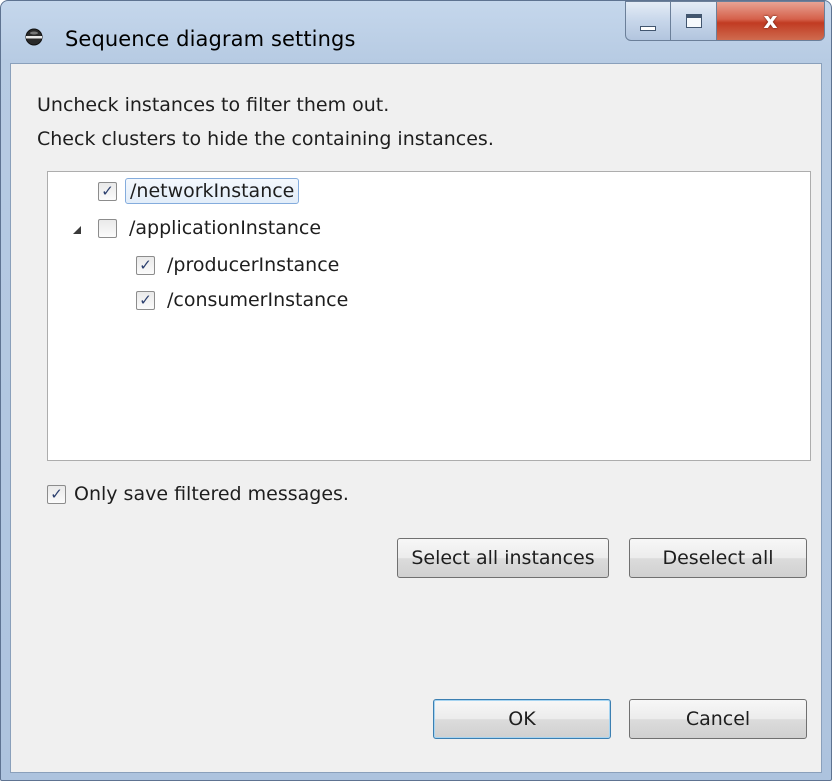 The height and width of the screenshot is (781, 832). What do you see at coordinates (648, 28) in the screenshot?
I see `minimize-icon` at bounding box center [648, 28].